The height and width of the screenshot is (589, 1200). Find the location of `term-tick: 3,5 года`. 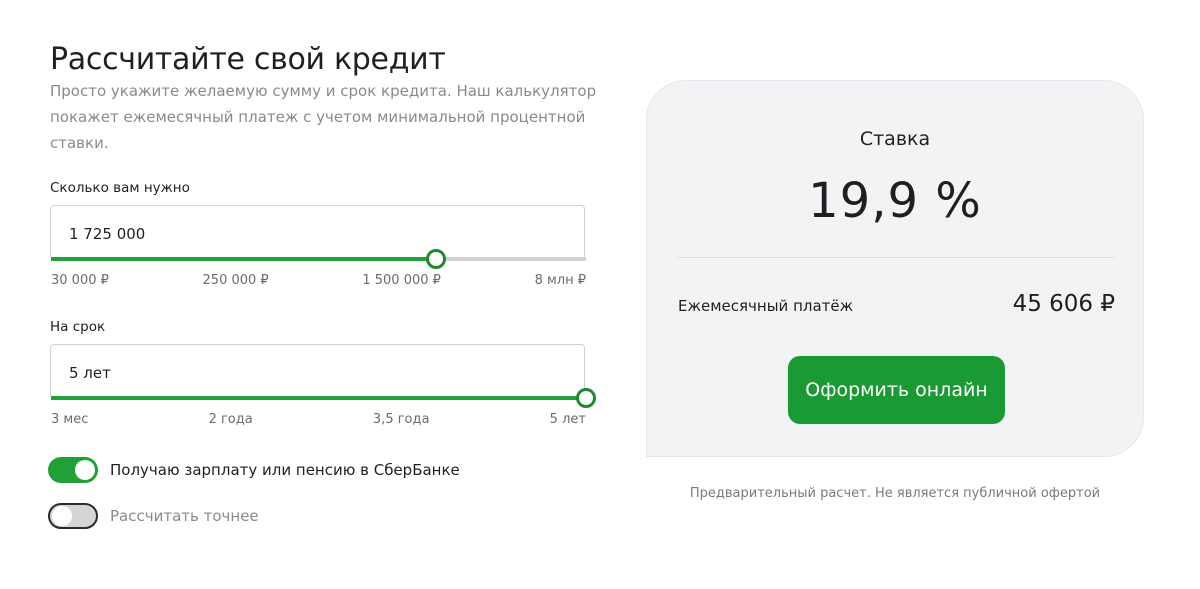

term-tick: 3,5 года is located at coordinates (401, 419).